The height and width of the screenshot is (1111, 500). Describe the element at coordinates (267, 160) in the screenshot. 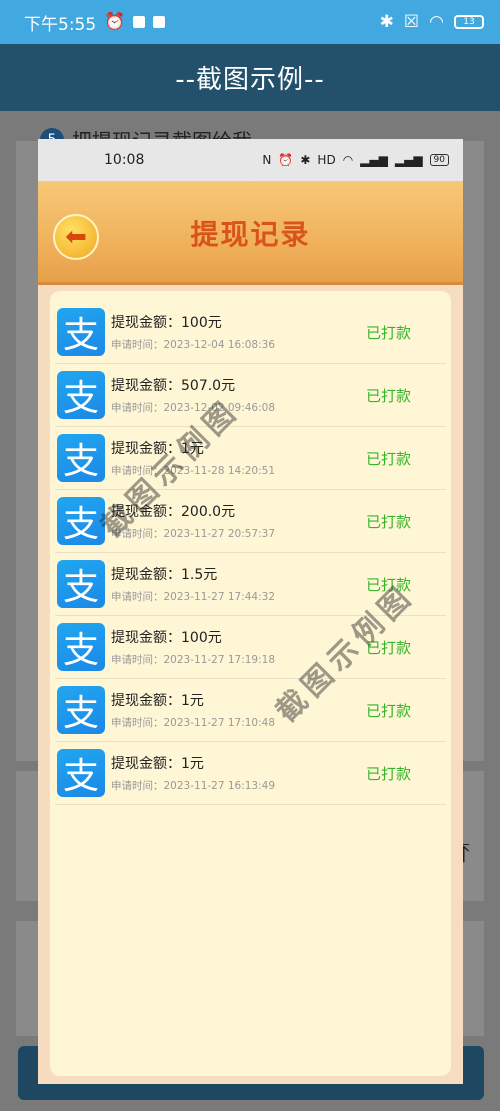

I see `nfc-icon: N` at that location.